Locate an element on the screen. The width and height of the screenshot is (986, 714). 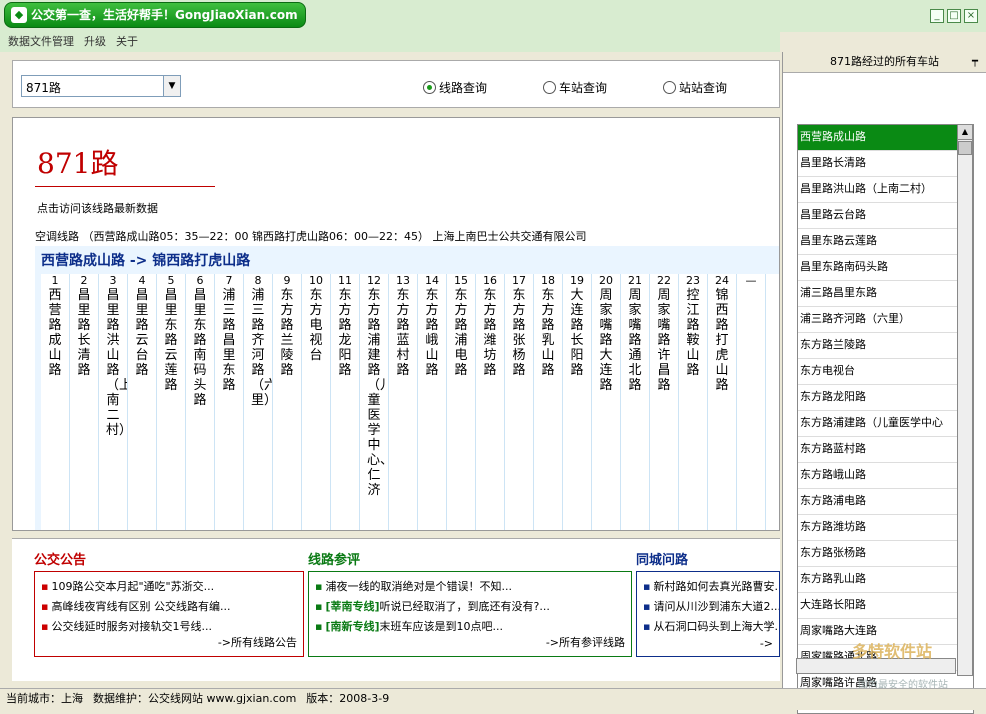
station-number: · is located at coordinates (772, 281).